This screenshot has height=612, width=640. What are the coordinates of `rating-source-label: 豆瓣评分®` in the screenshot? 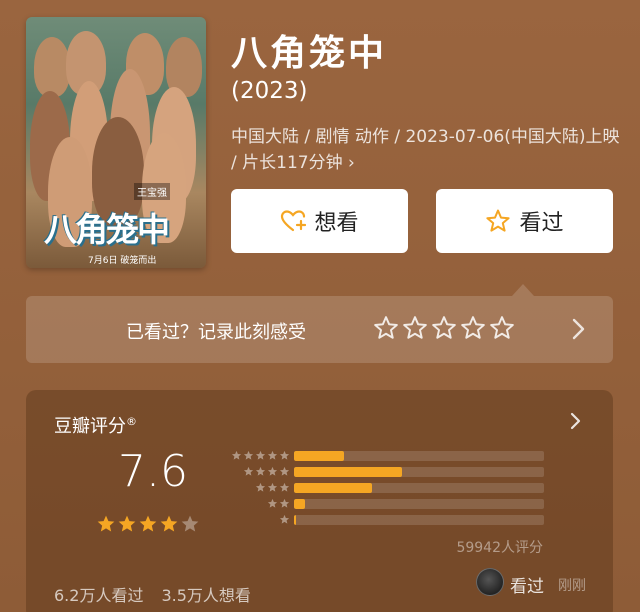 It's located at (95, 425).